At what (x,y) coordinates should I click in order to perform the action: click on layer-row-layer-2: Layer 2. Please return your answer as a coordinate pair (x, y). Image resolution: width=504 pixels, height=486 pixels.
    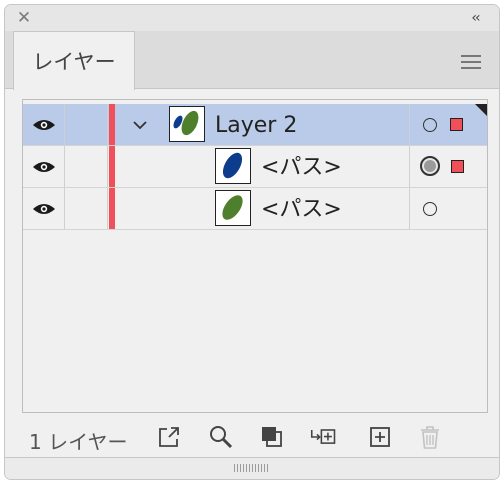
    Looking at the image, I should click on (255, 125).